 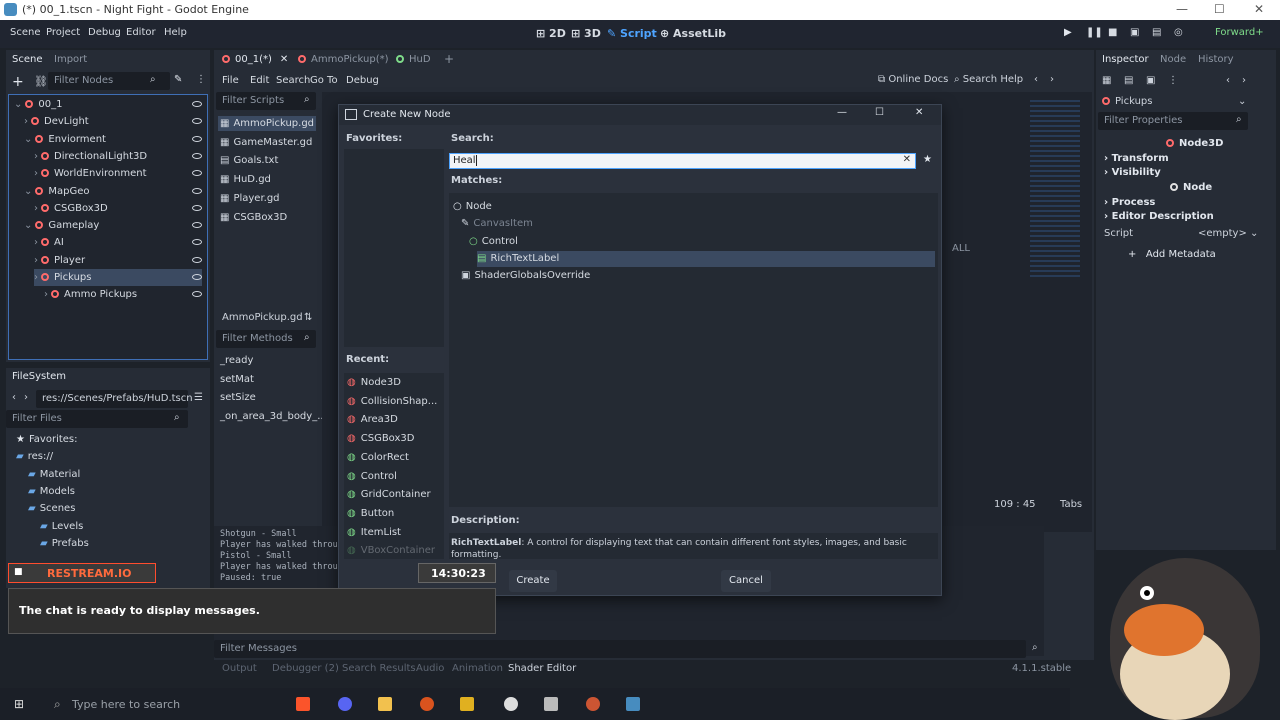 I want to click on menu-editor: Editor, so click(x=141, y=32).